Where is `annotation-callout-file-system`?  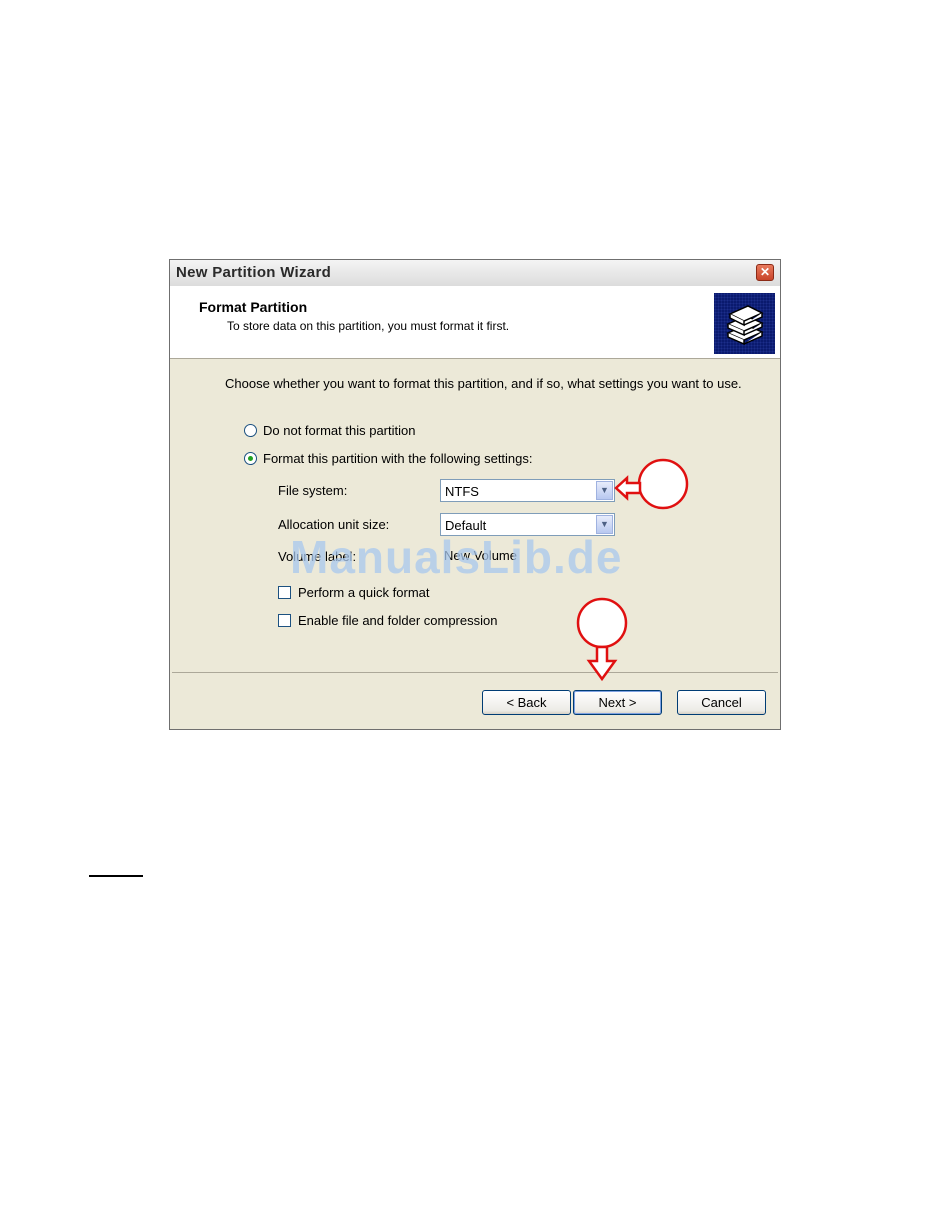
annotation-callout-file-system is located at coordinates (651, 484).